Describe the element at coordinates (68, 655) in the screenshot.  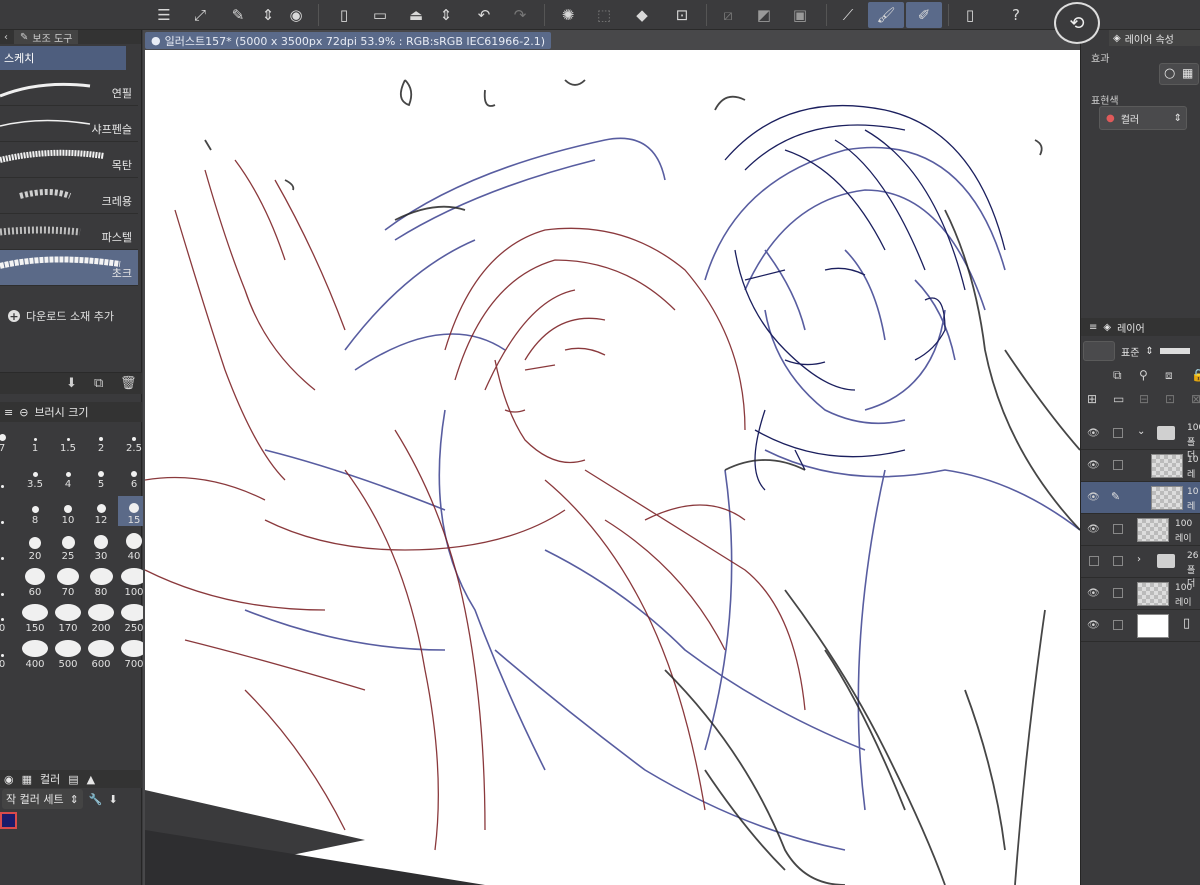
I see `brush-size-cell: 500` at that location.